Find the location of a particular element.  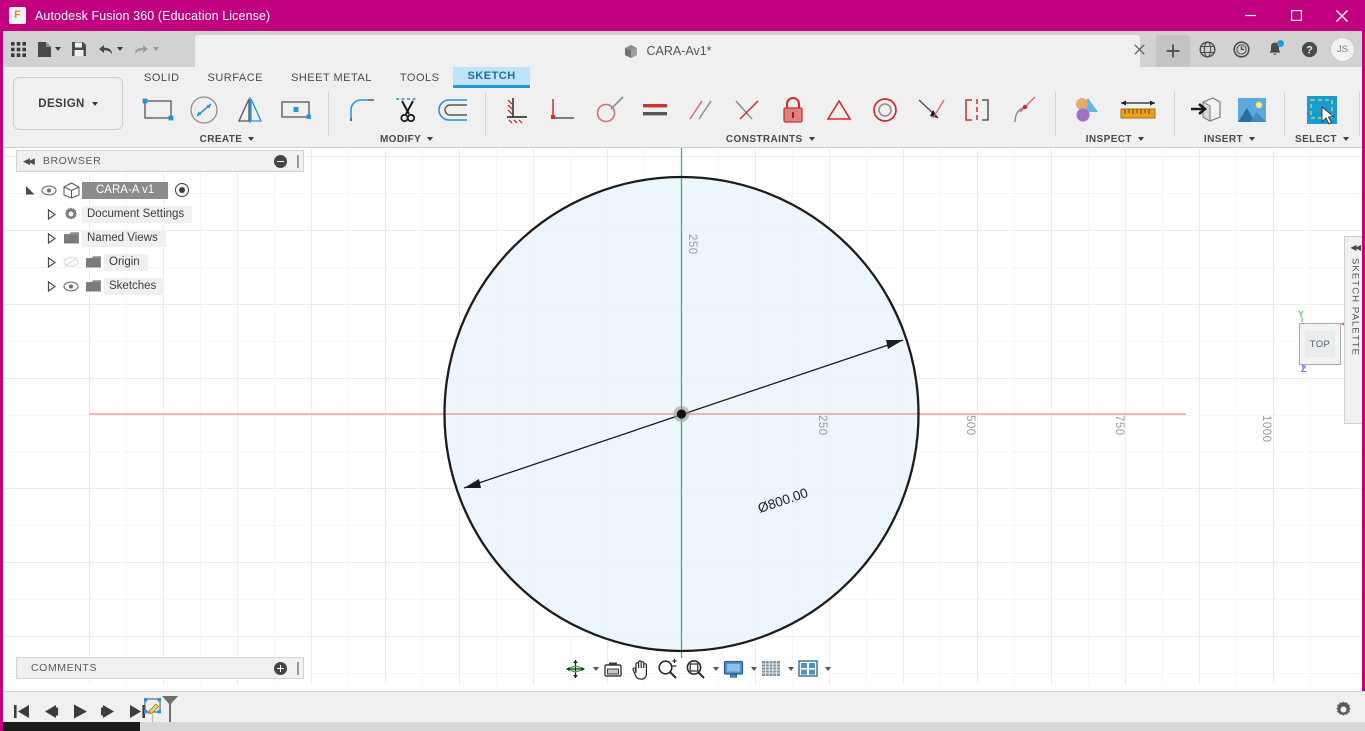

zoom-tool-icon is located at coordinates (667, 669).